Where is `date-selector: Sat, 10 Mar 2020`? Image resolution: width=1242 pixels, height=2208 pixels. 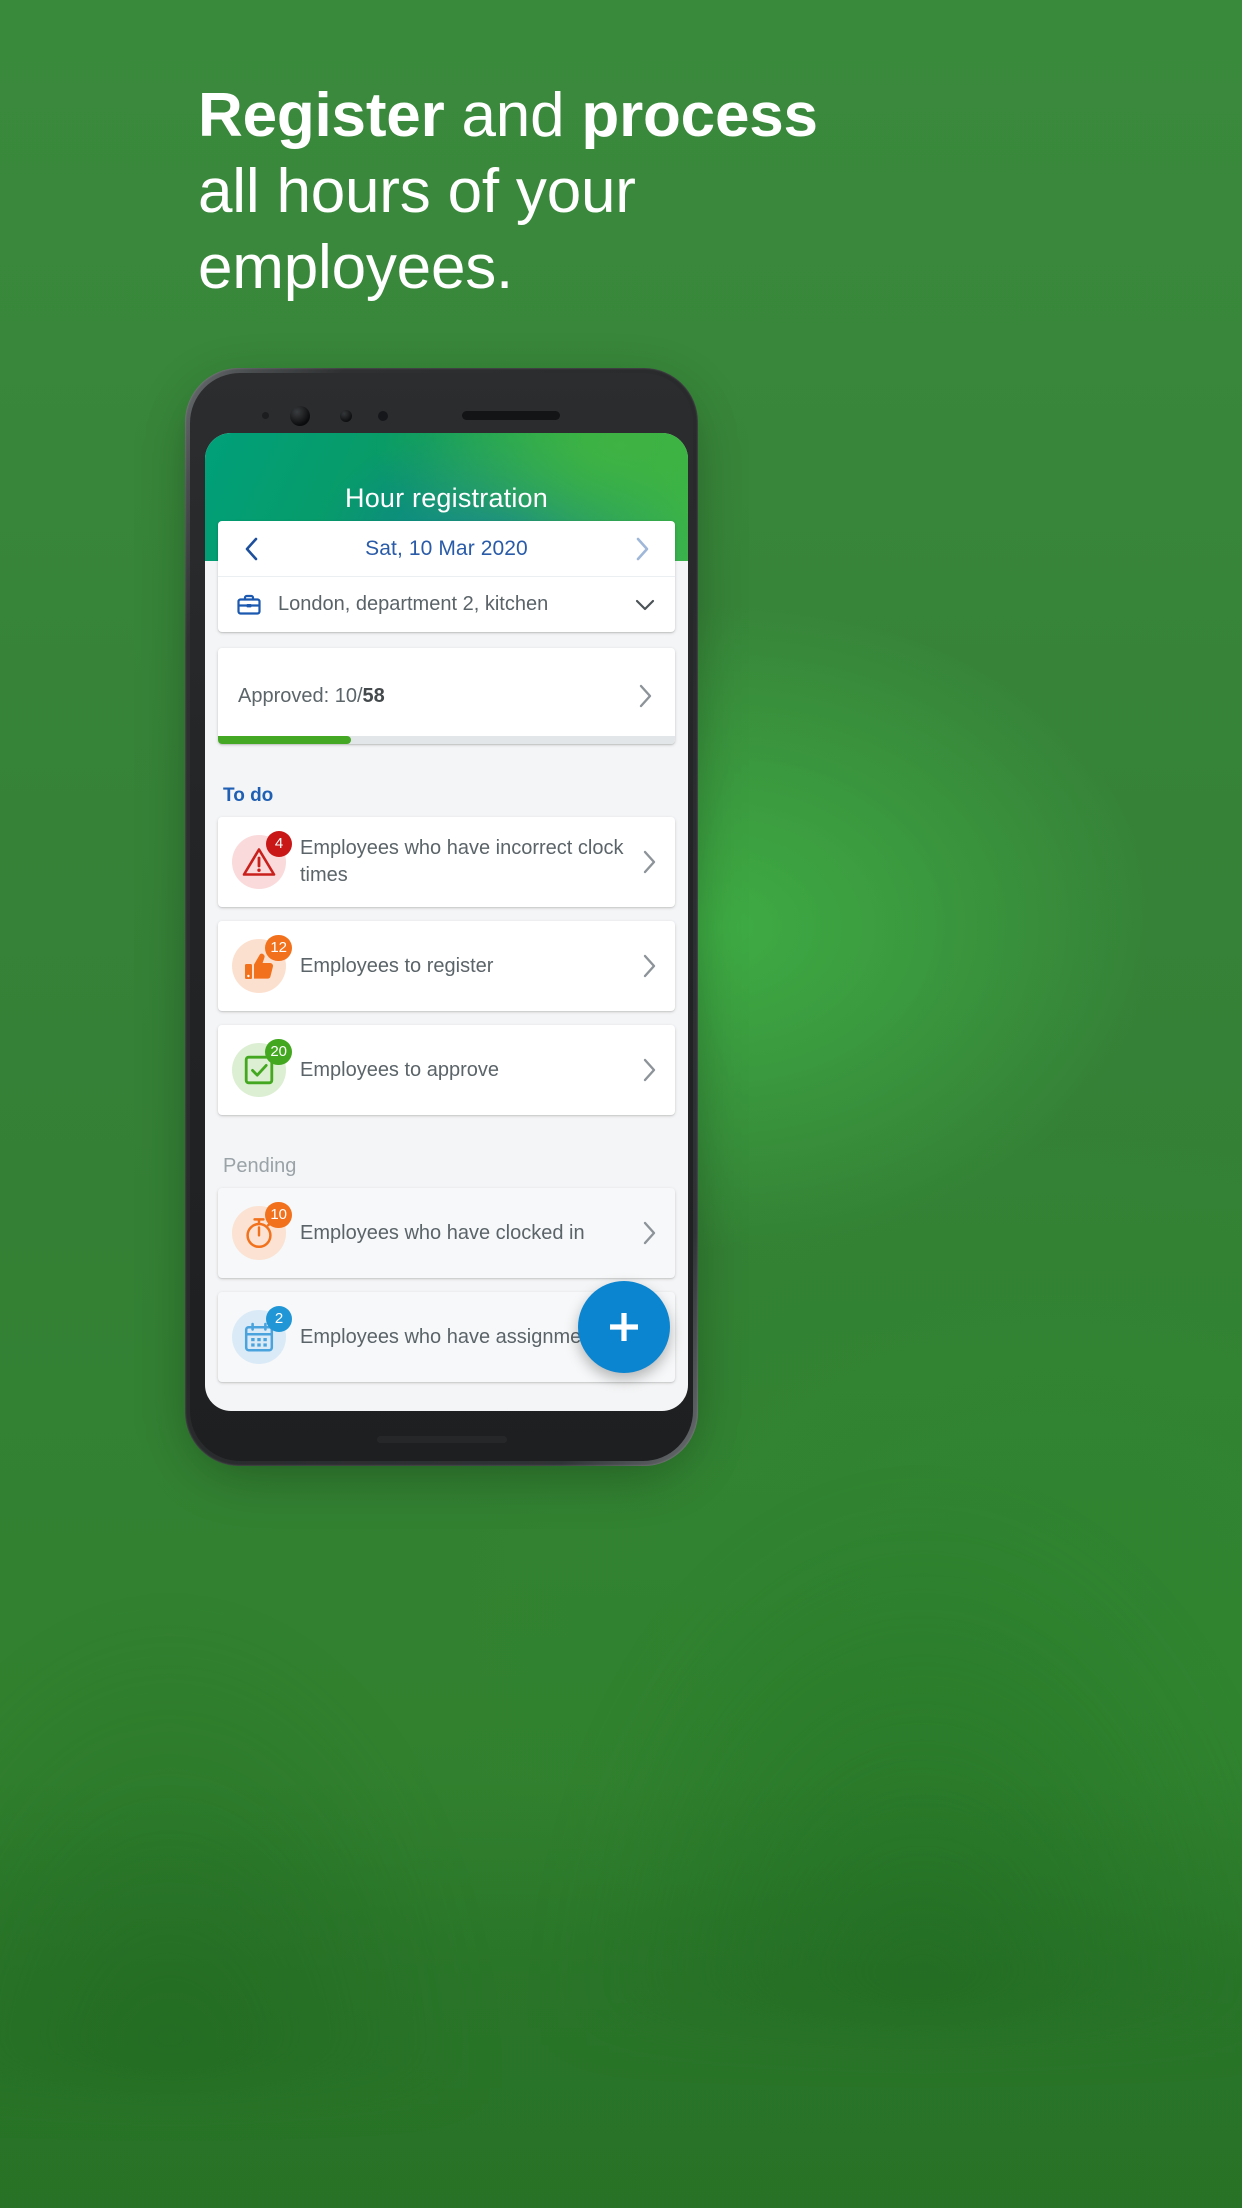
date-selector: Sat, 10 Mar 2020 is located at coordinates (446, 548).